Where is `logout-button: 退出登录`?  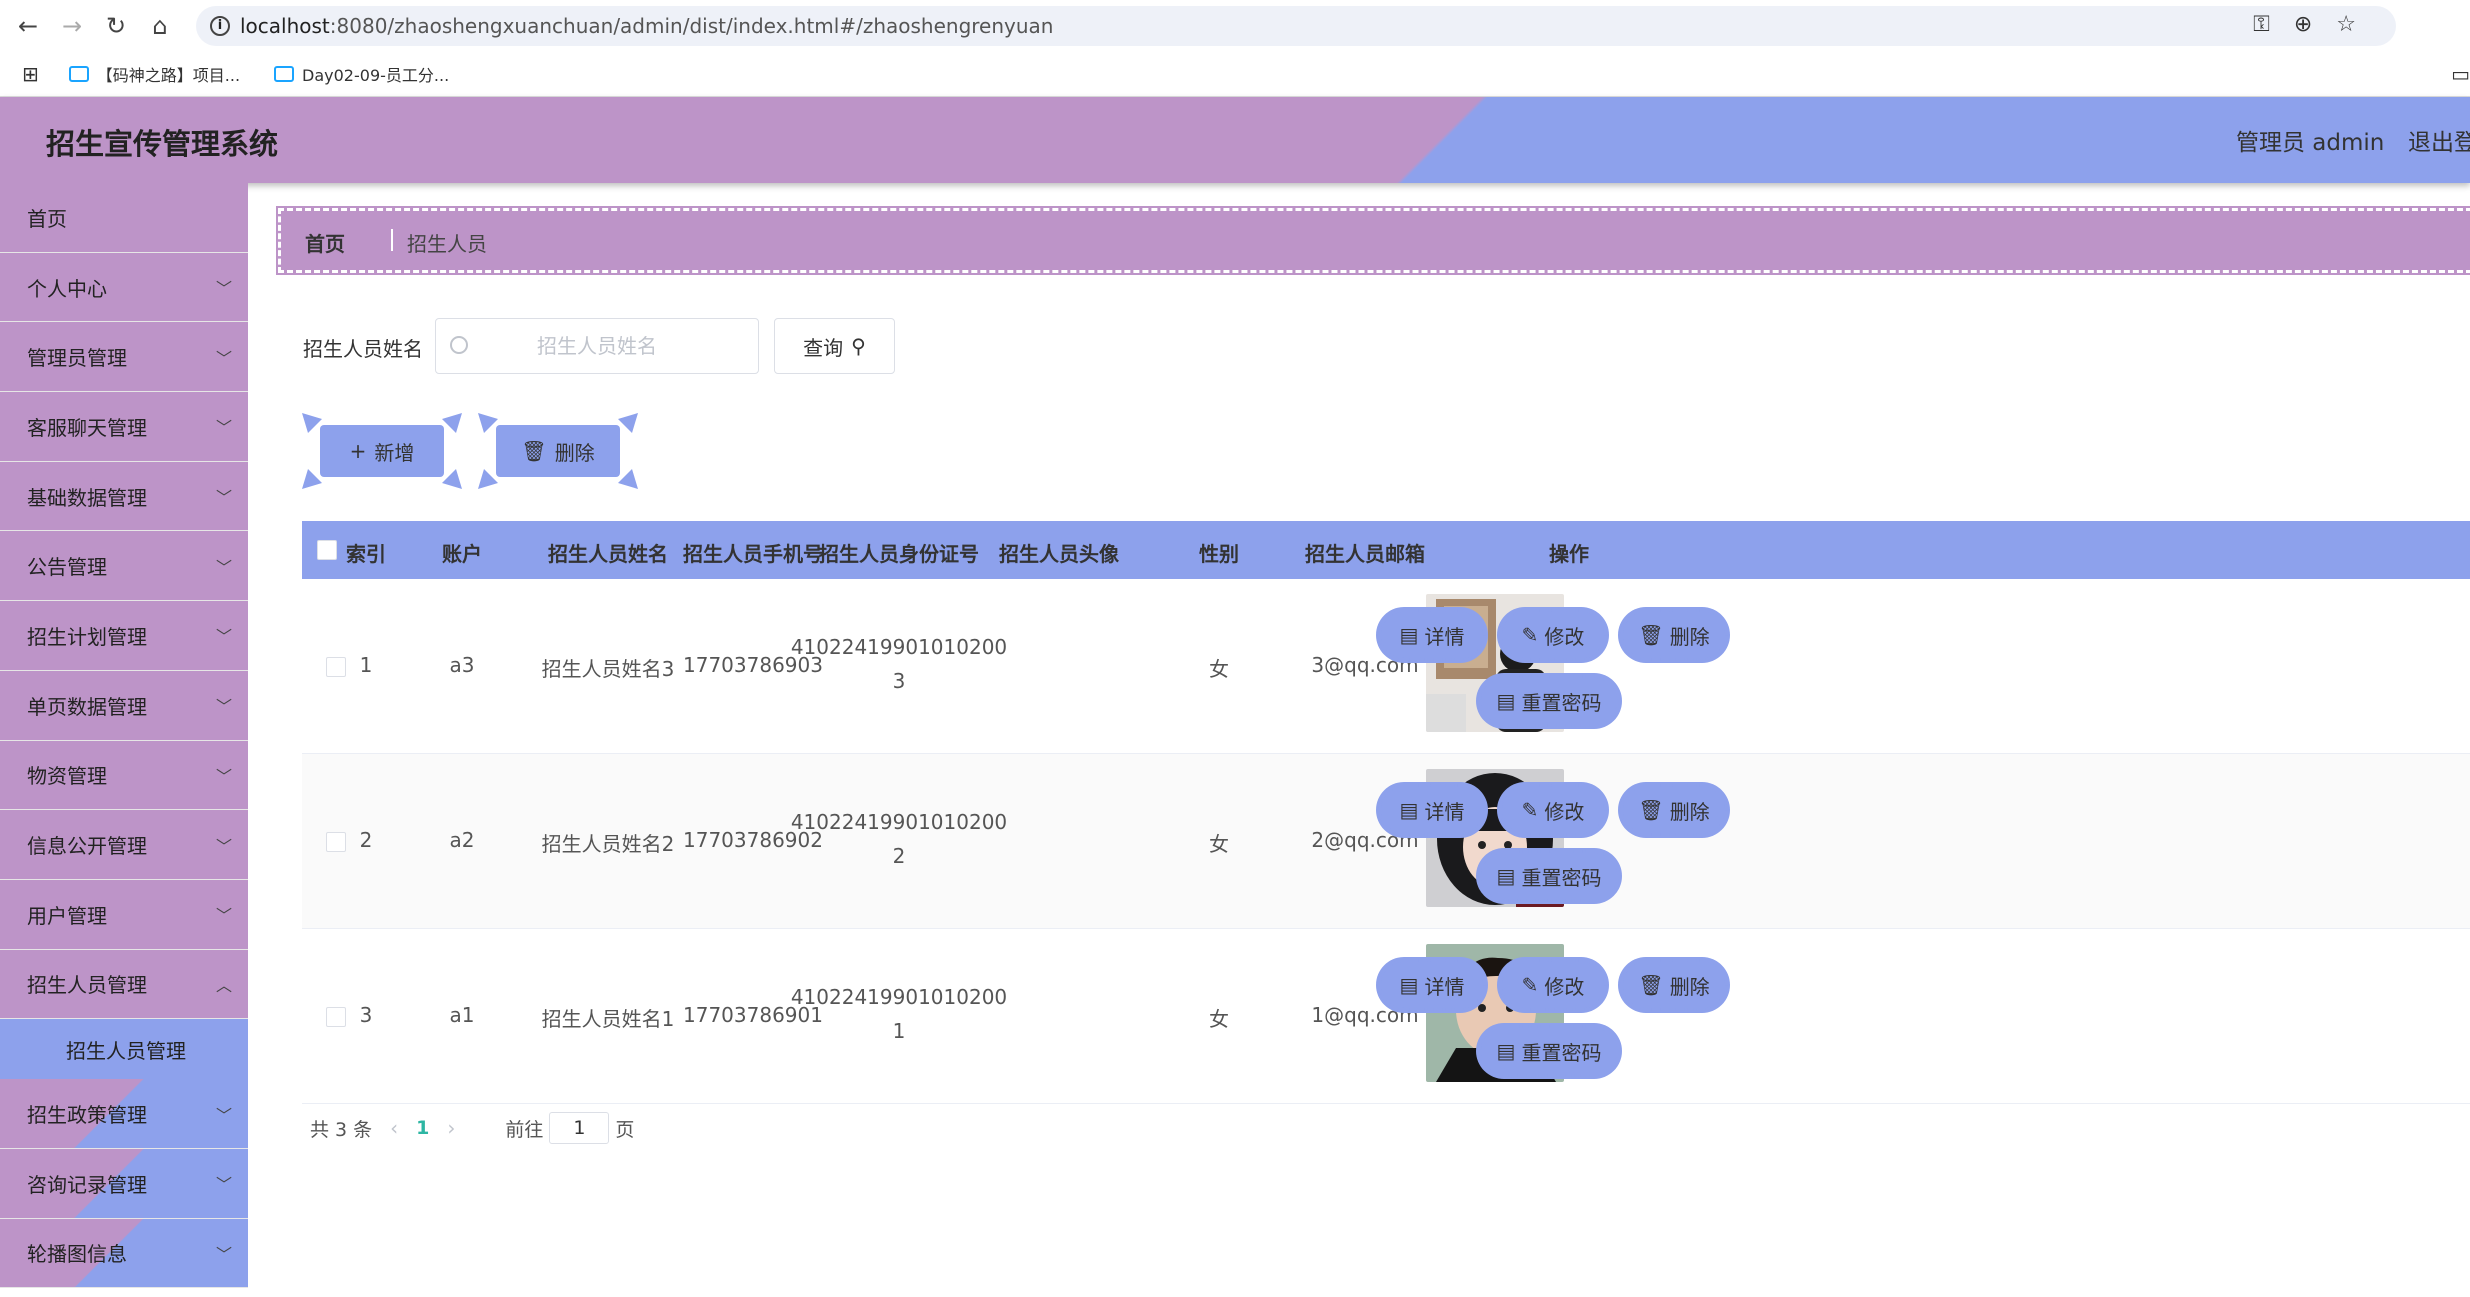 logout-button: 退出登录 is located at coordinates (2439, 140).